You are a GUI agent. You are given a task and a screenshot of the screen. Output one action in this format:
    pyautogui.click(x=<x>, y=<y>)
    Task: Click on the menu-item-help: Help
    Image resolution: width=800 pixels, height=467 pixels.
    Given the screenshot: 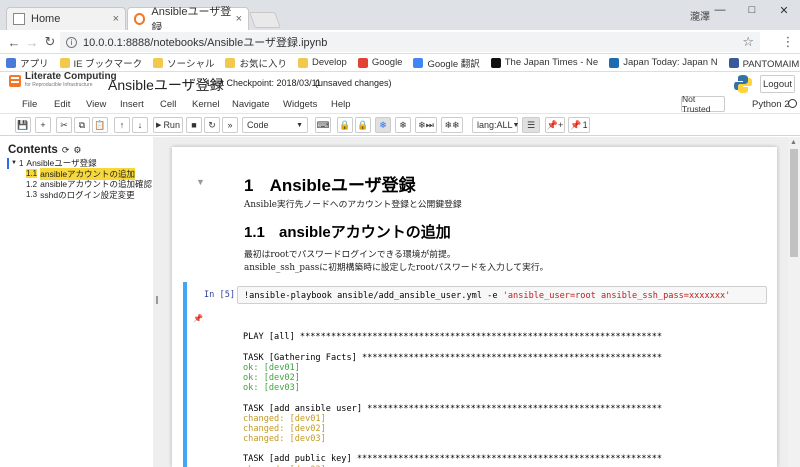 What is the action you would take?
    pyautogui.click(x=341, y=104)
    